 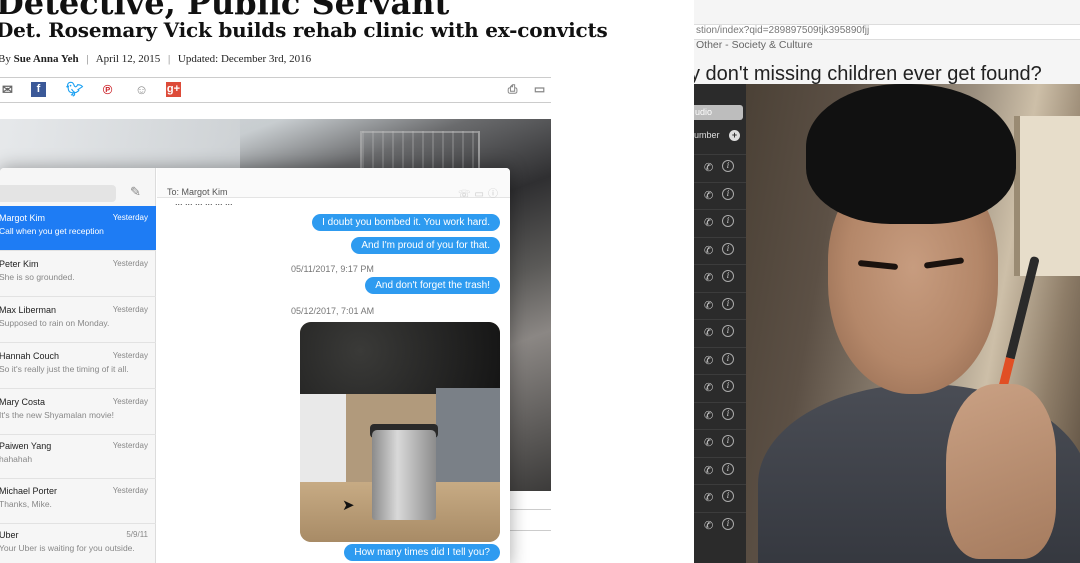 What do you see at coordinates (38, 89) in the screenshot?
I see `facebook-icon: f` at bounding box center [38, 89].